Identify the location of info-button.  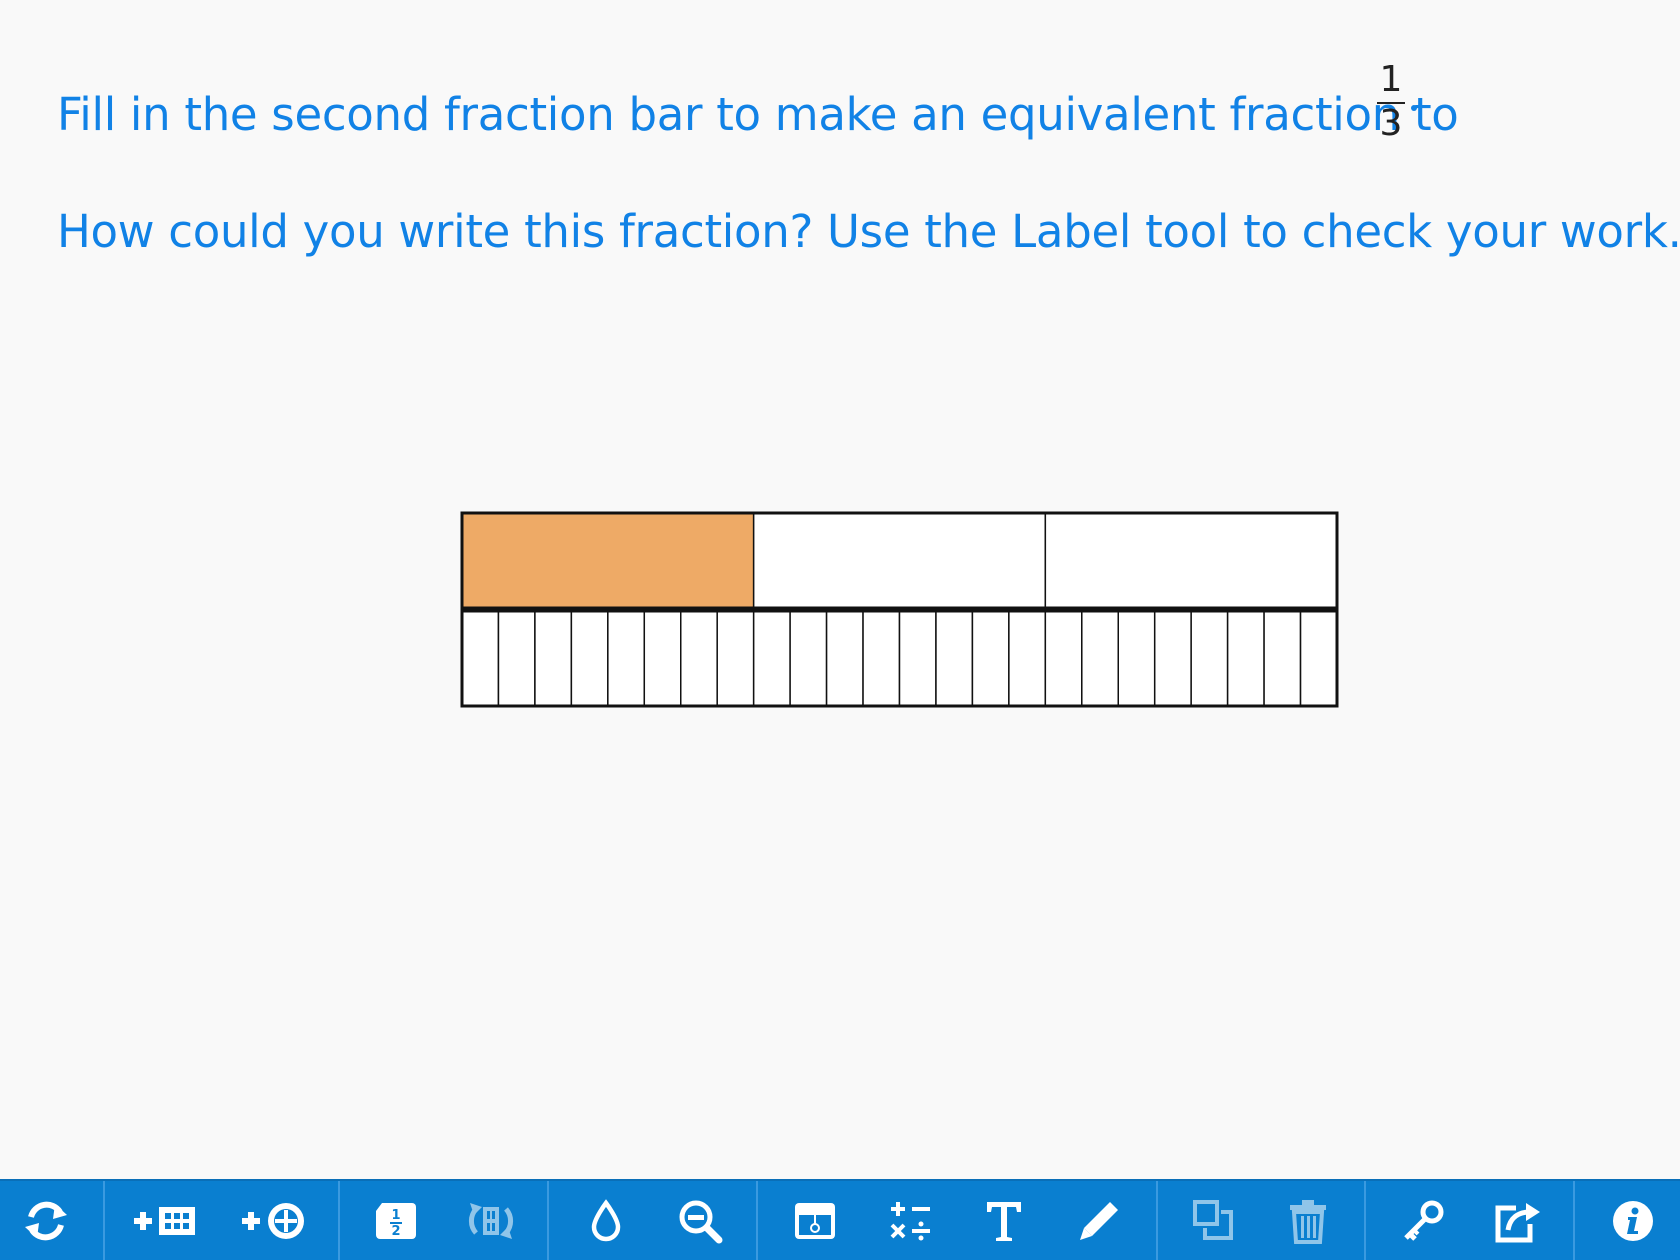
(1633, 1220).